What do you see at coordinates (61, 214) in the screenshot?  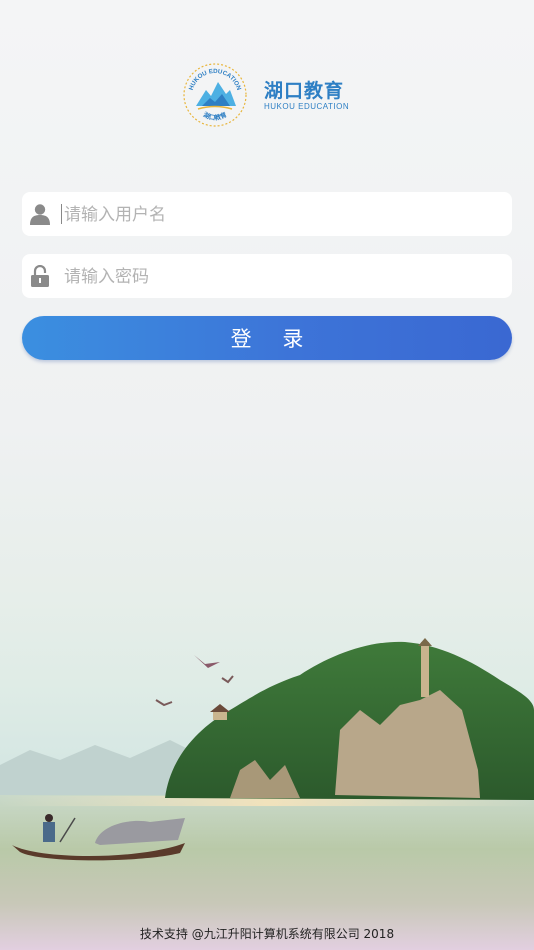 I see `text-caret` at bounding box center [61, 214].